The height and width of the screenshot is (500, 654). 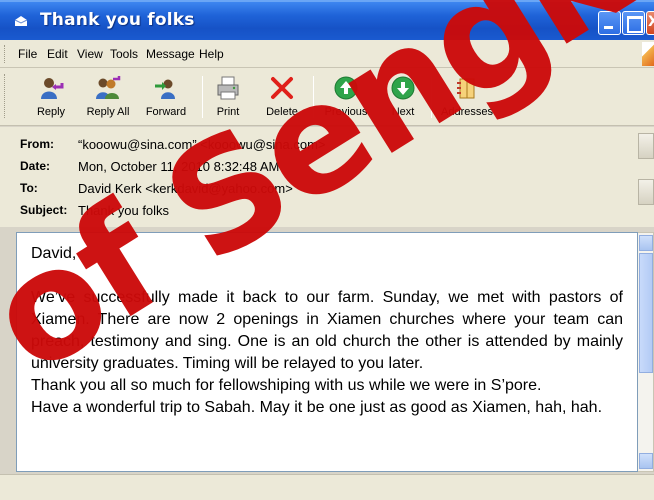 What do you see at coordinates (54, 253) in the screenshot?
I see `body-greeting: David,` at bounding box center [54, 253].